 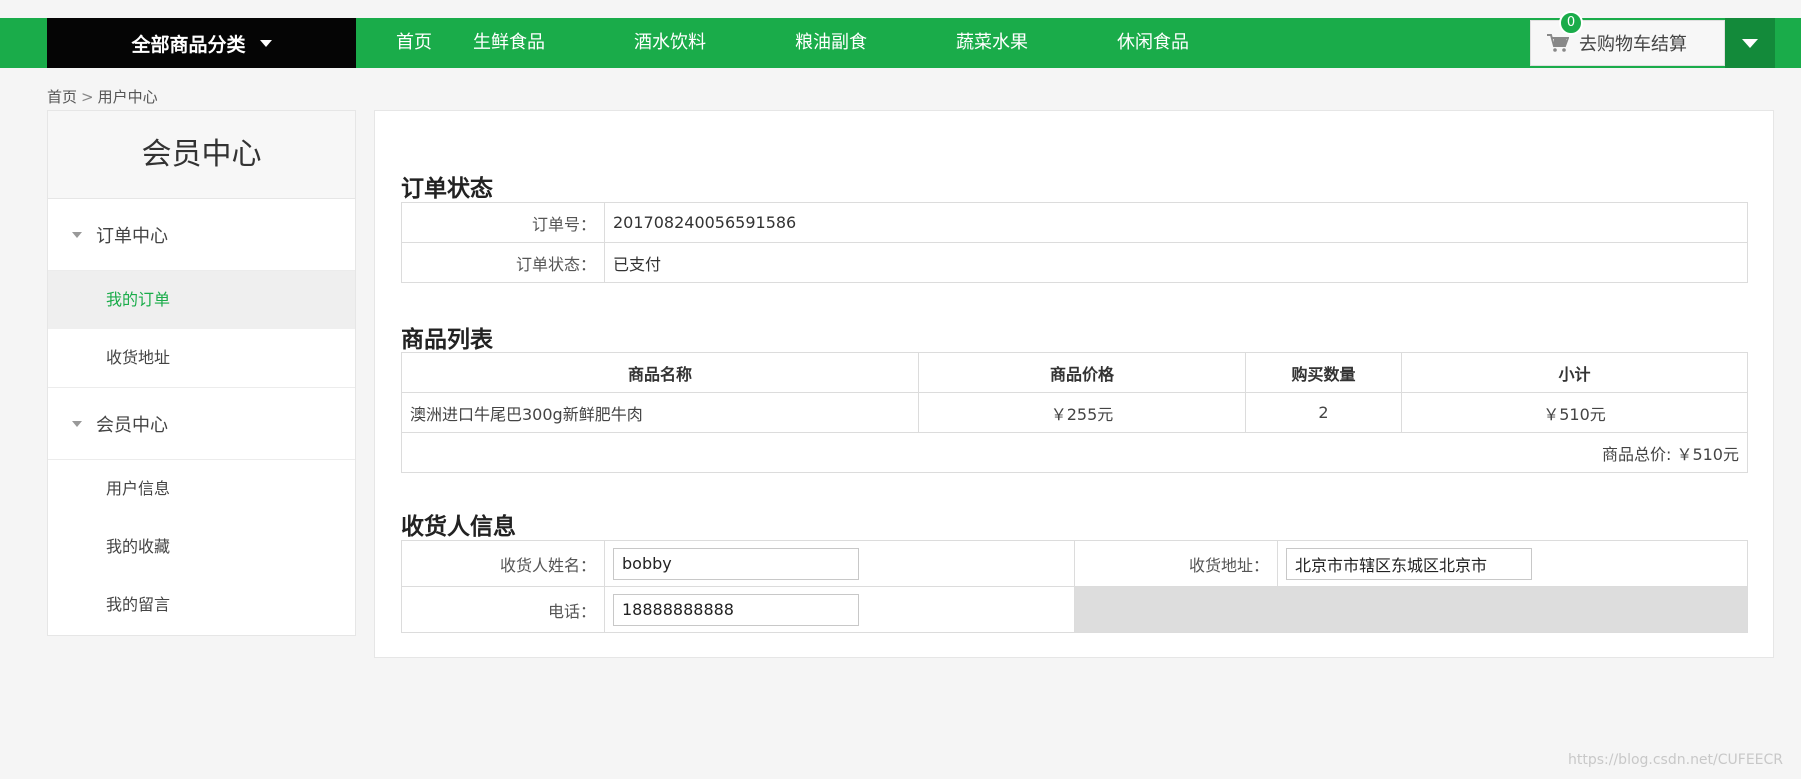 I want to click on receiver-table: 收货人姓名： 收货地址： 电话：, so click(x=1074, y=586).